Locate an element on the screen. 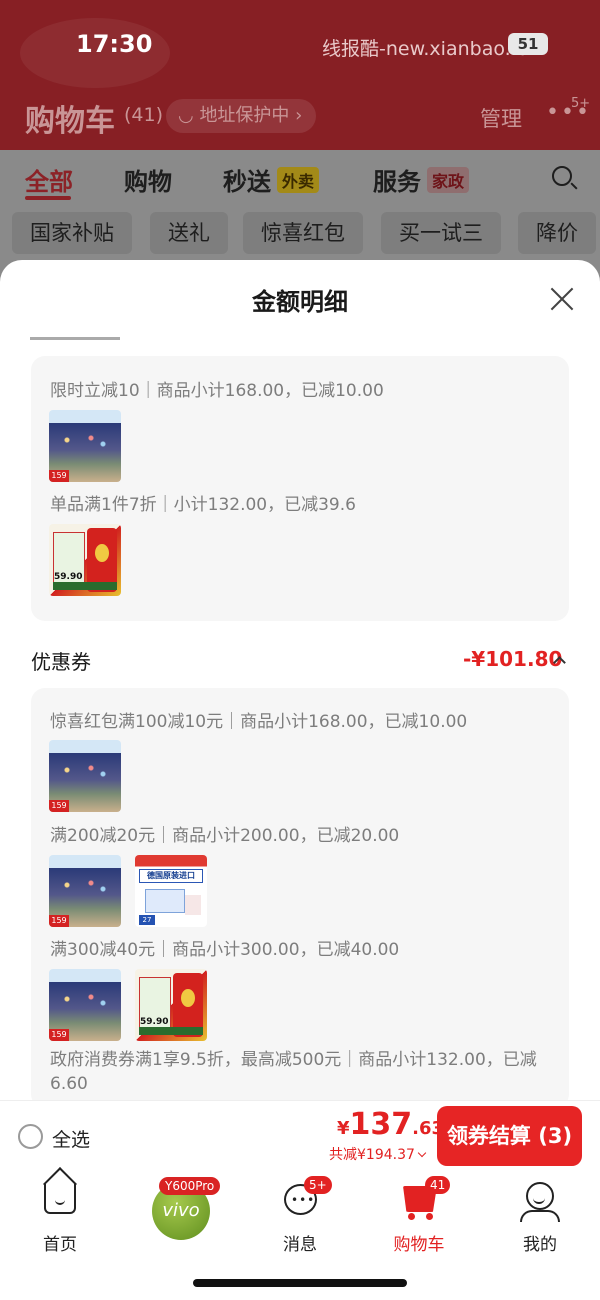 Image resolution: width=600 pixels, height=1300 pixels. clipped-section-label is located at coordinates (75, 338).